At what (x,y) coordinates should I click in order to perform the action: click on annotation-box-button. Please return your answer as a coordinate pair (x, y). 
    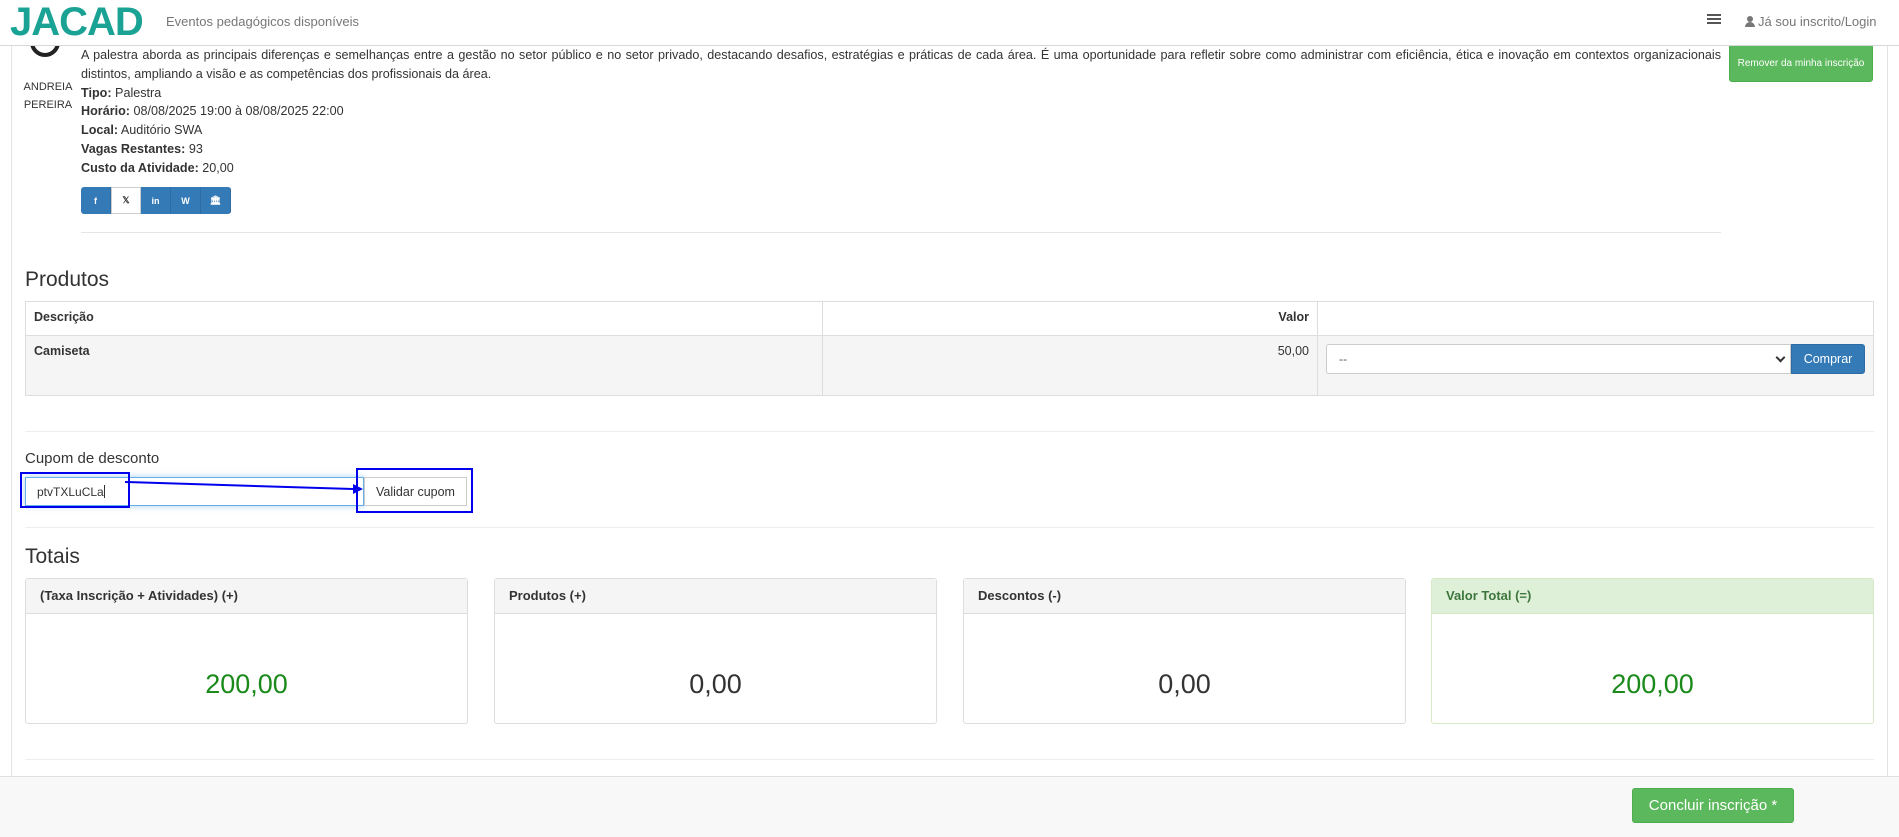
    Looking at the image, I should click on (414, 490).